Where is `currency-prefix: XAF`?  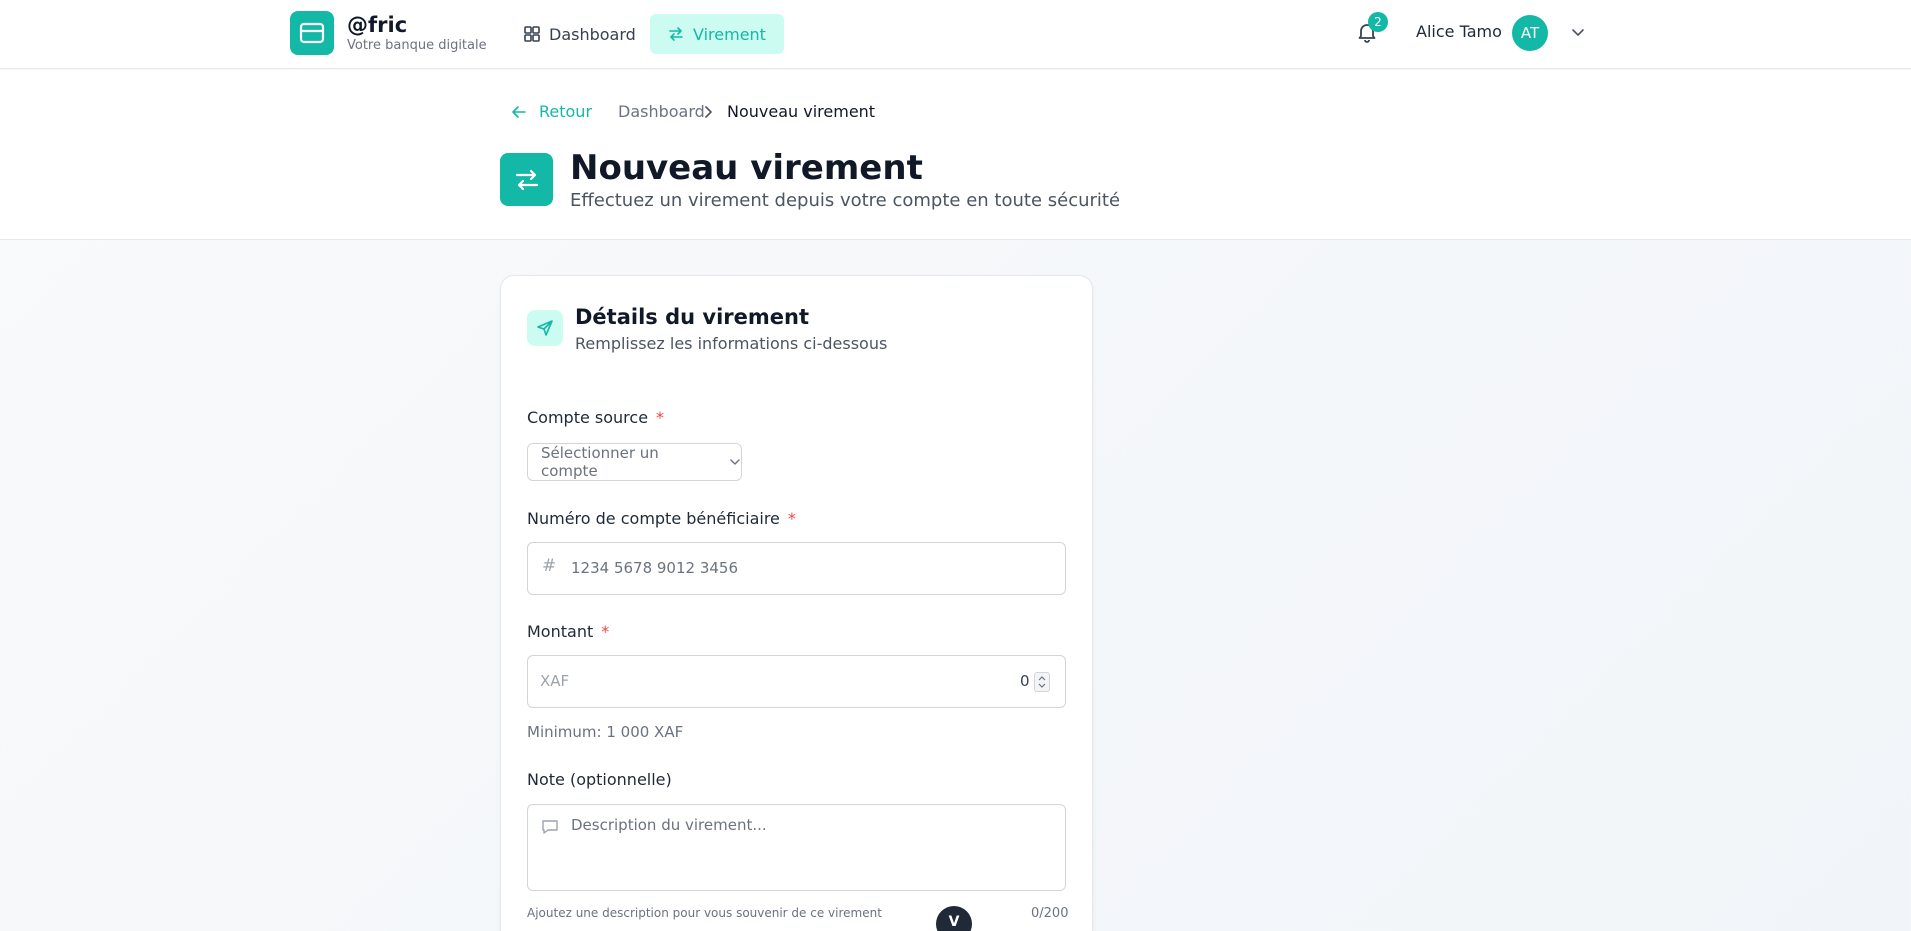
currency-prefix: XAF is located at coordinates (555, 681).